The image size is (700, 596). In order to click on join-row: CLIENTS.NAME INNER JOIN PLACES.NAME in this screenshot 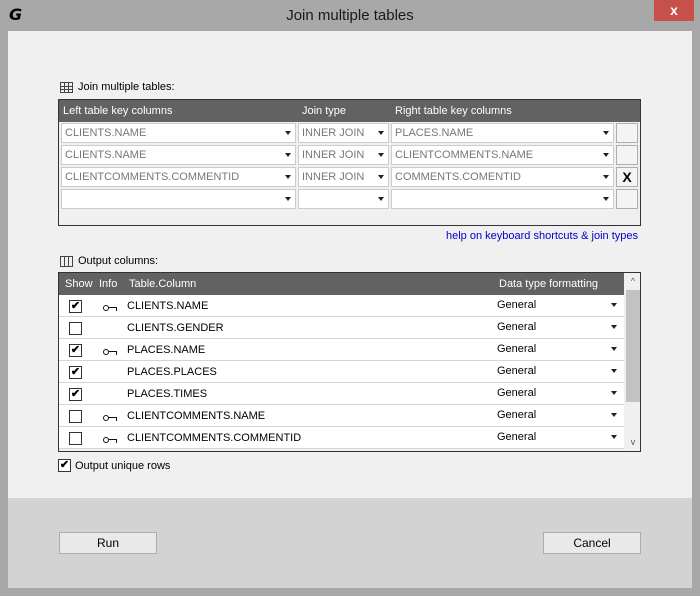, I will do `click(349, 133)`.